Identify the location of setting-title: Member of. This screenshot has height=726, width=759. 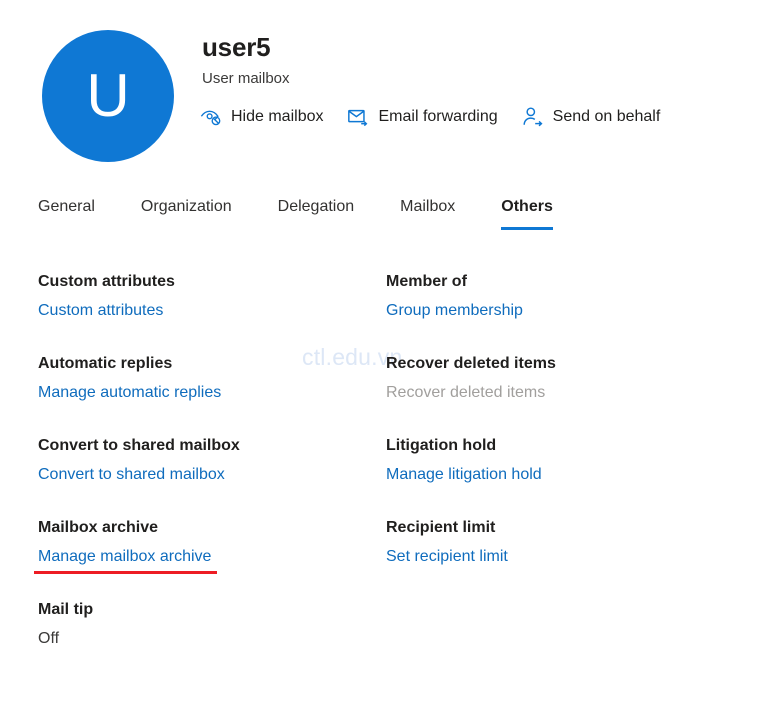
(426, 281).